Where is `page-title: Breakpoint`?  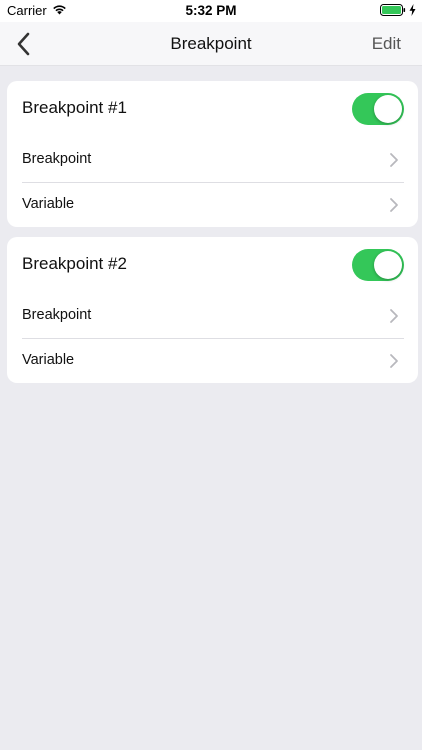 page-title: Breakpoint is located at coordinates (211, 43).